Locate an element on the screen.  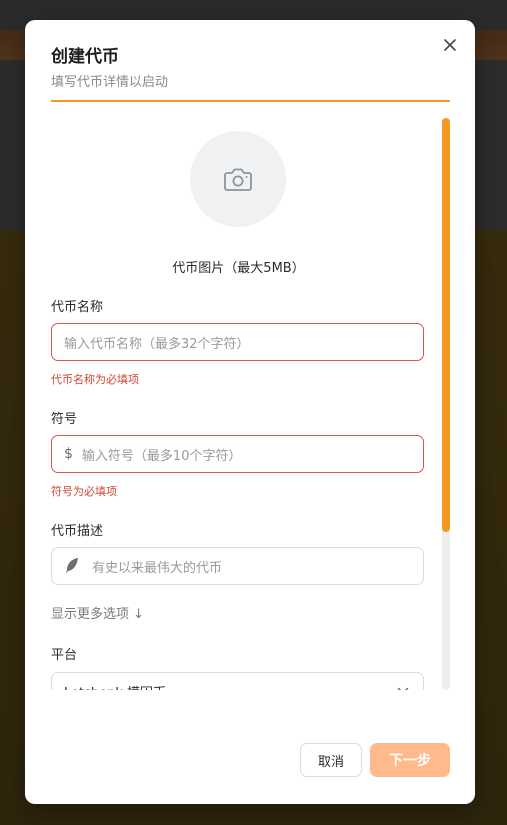
next-step-button: 下一步 is located at coordinates (410, 760).